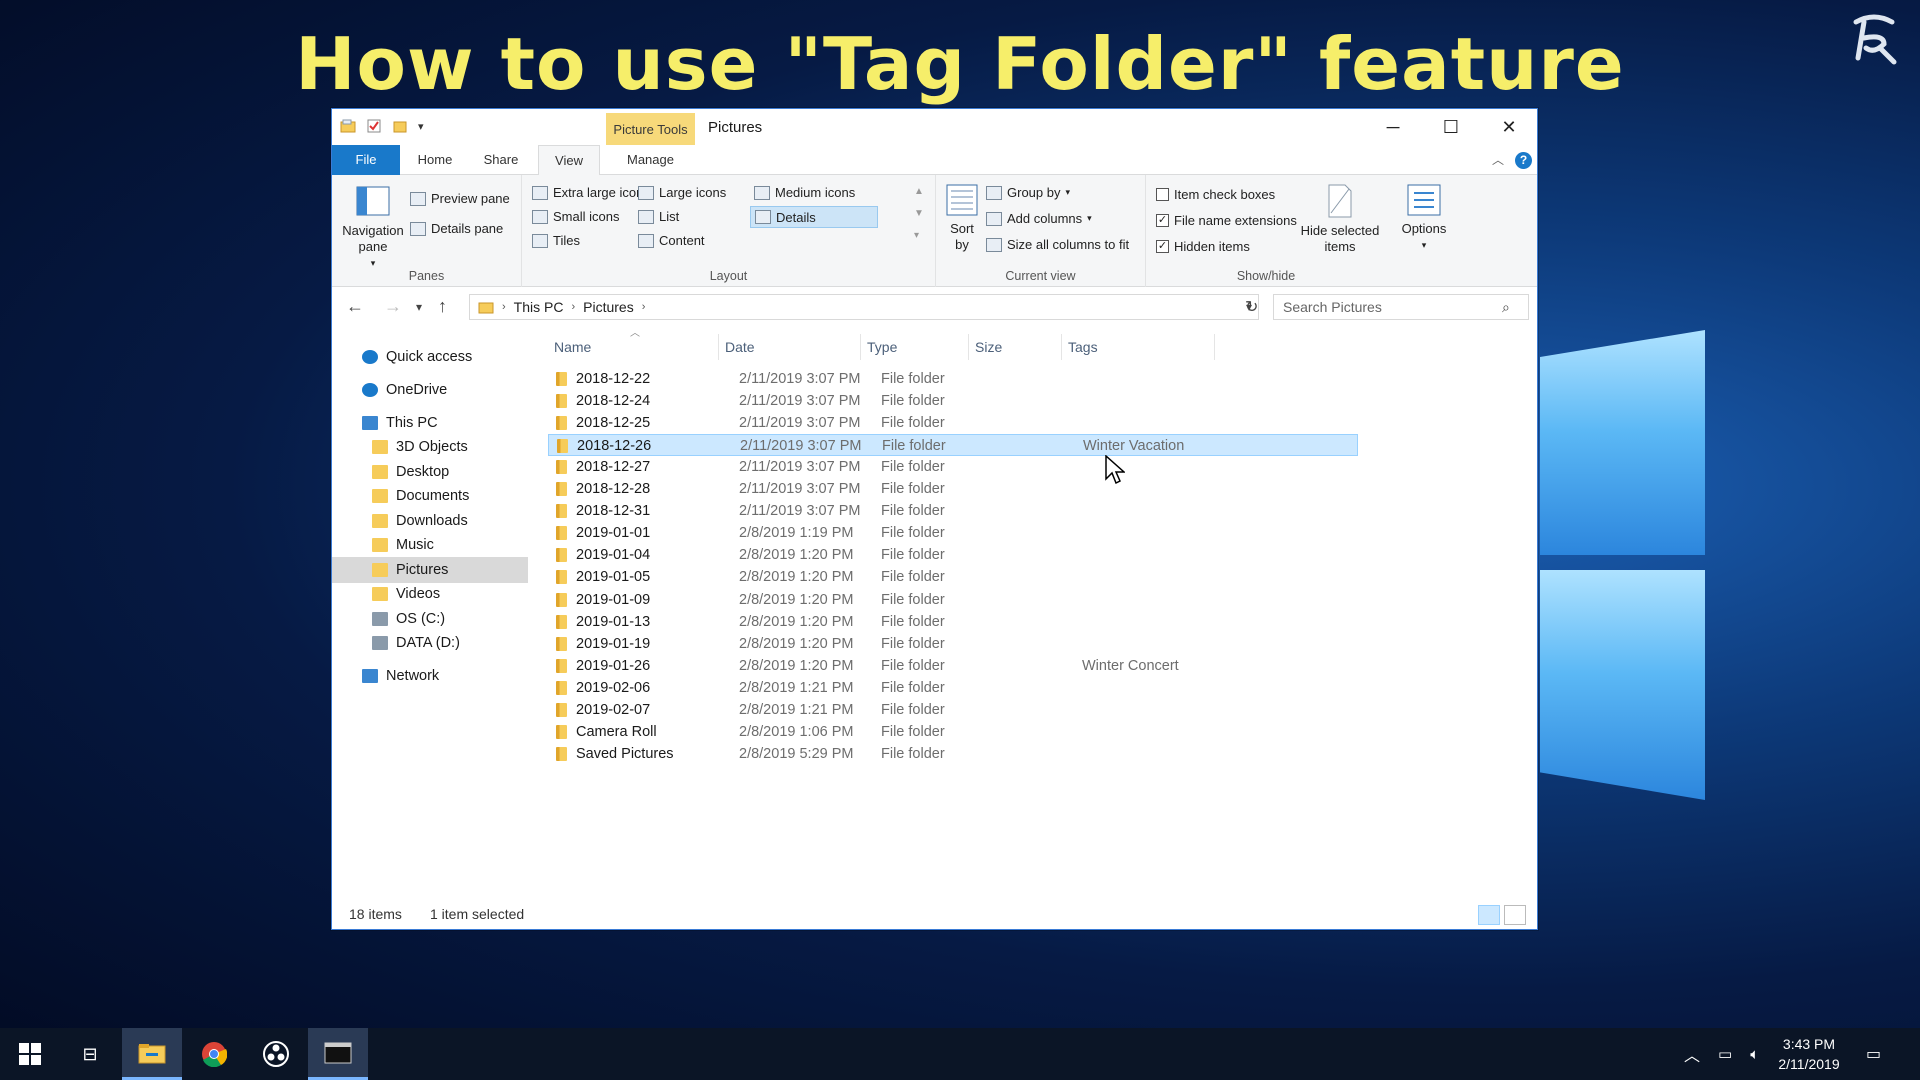 This screenshot has height=1080, width=1920. I want to click on nav-item-desktop: Desktop, so click(410, 472).